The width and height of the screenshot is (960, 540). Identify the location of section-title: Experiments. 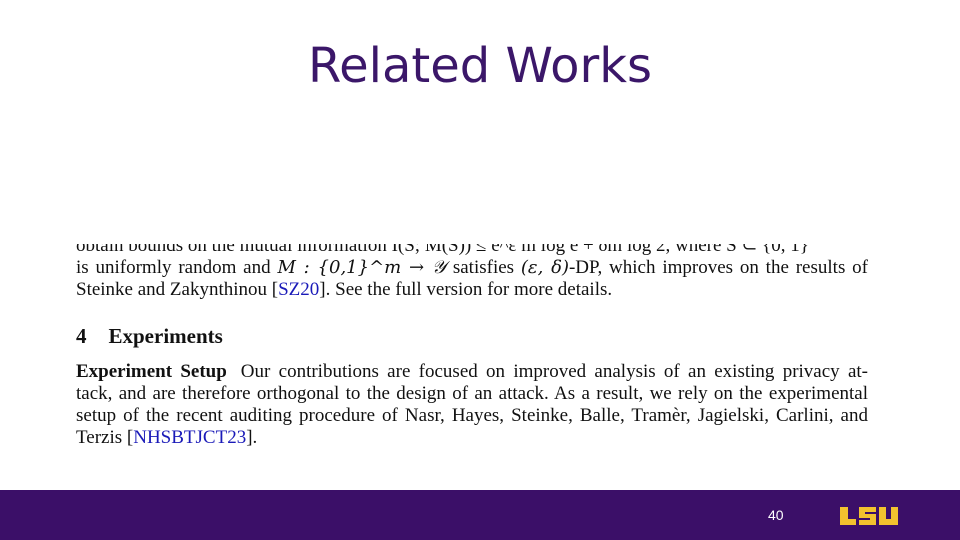
(165, 336).